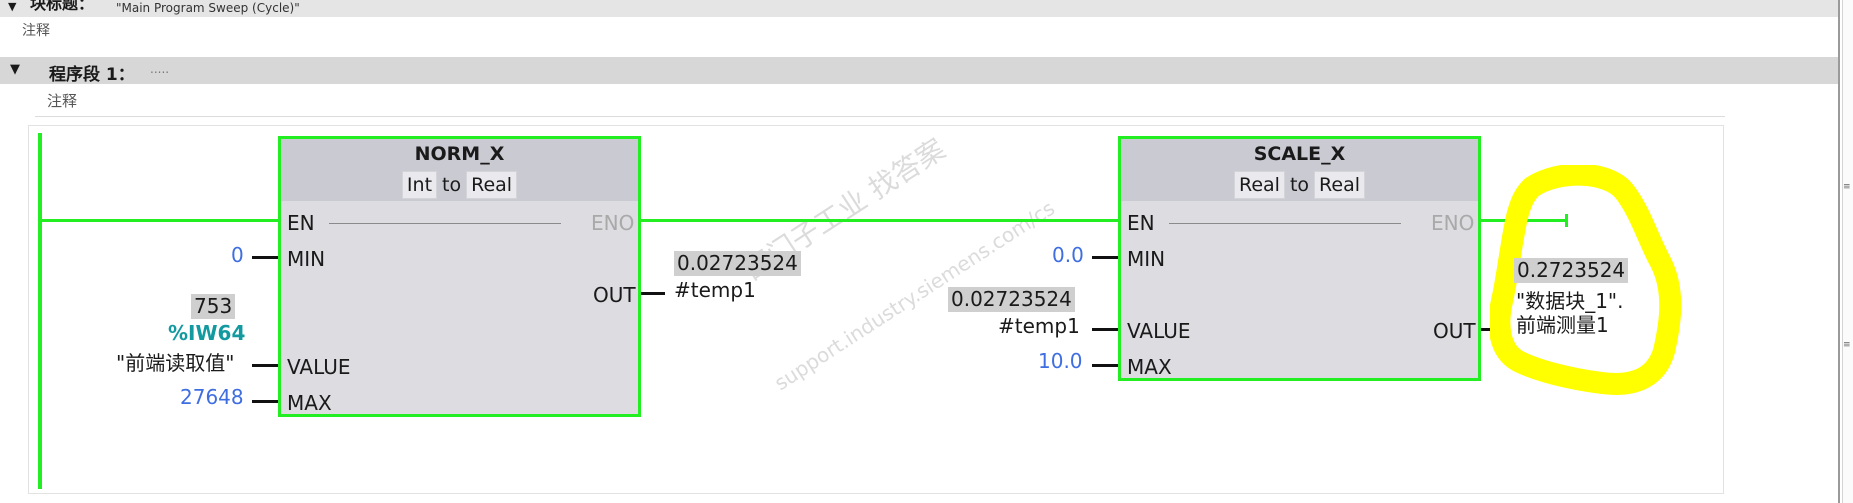 Image resolution: width=1853 pixels, height=503 pixels. What do you see at coordinates (1839, 251) in the screenshot?
I see `editor-divider` at bounding box center [1839, 251].